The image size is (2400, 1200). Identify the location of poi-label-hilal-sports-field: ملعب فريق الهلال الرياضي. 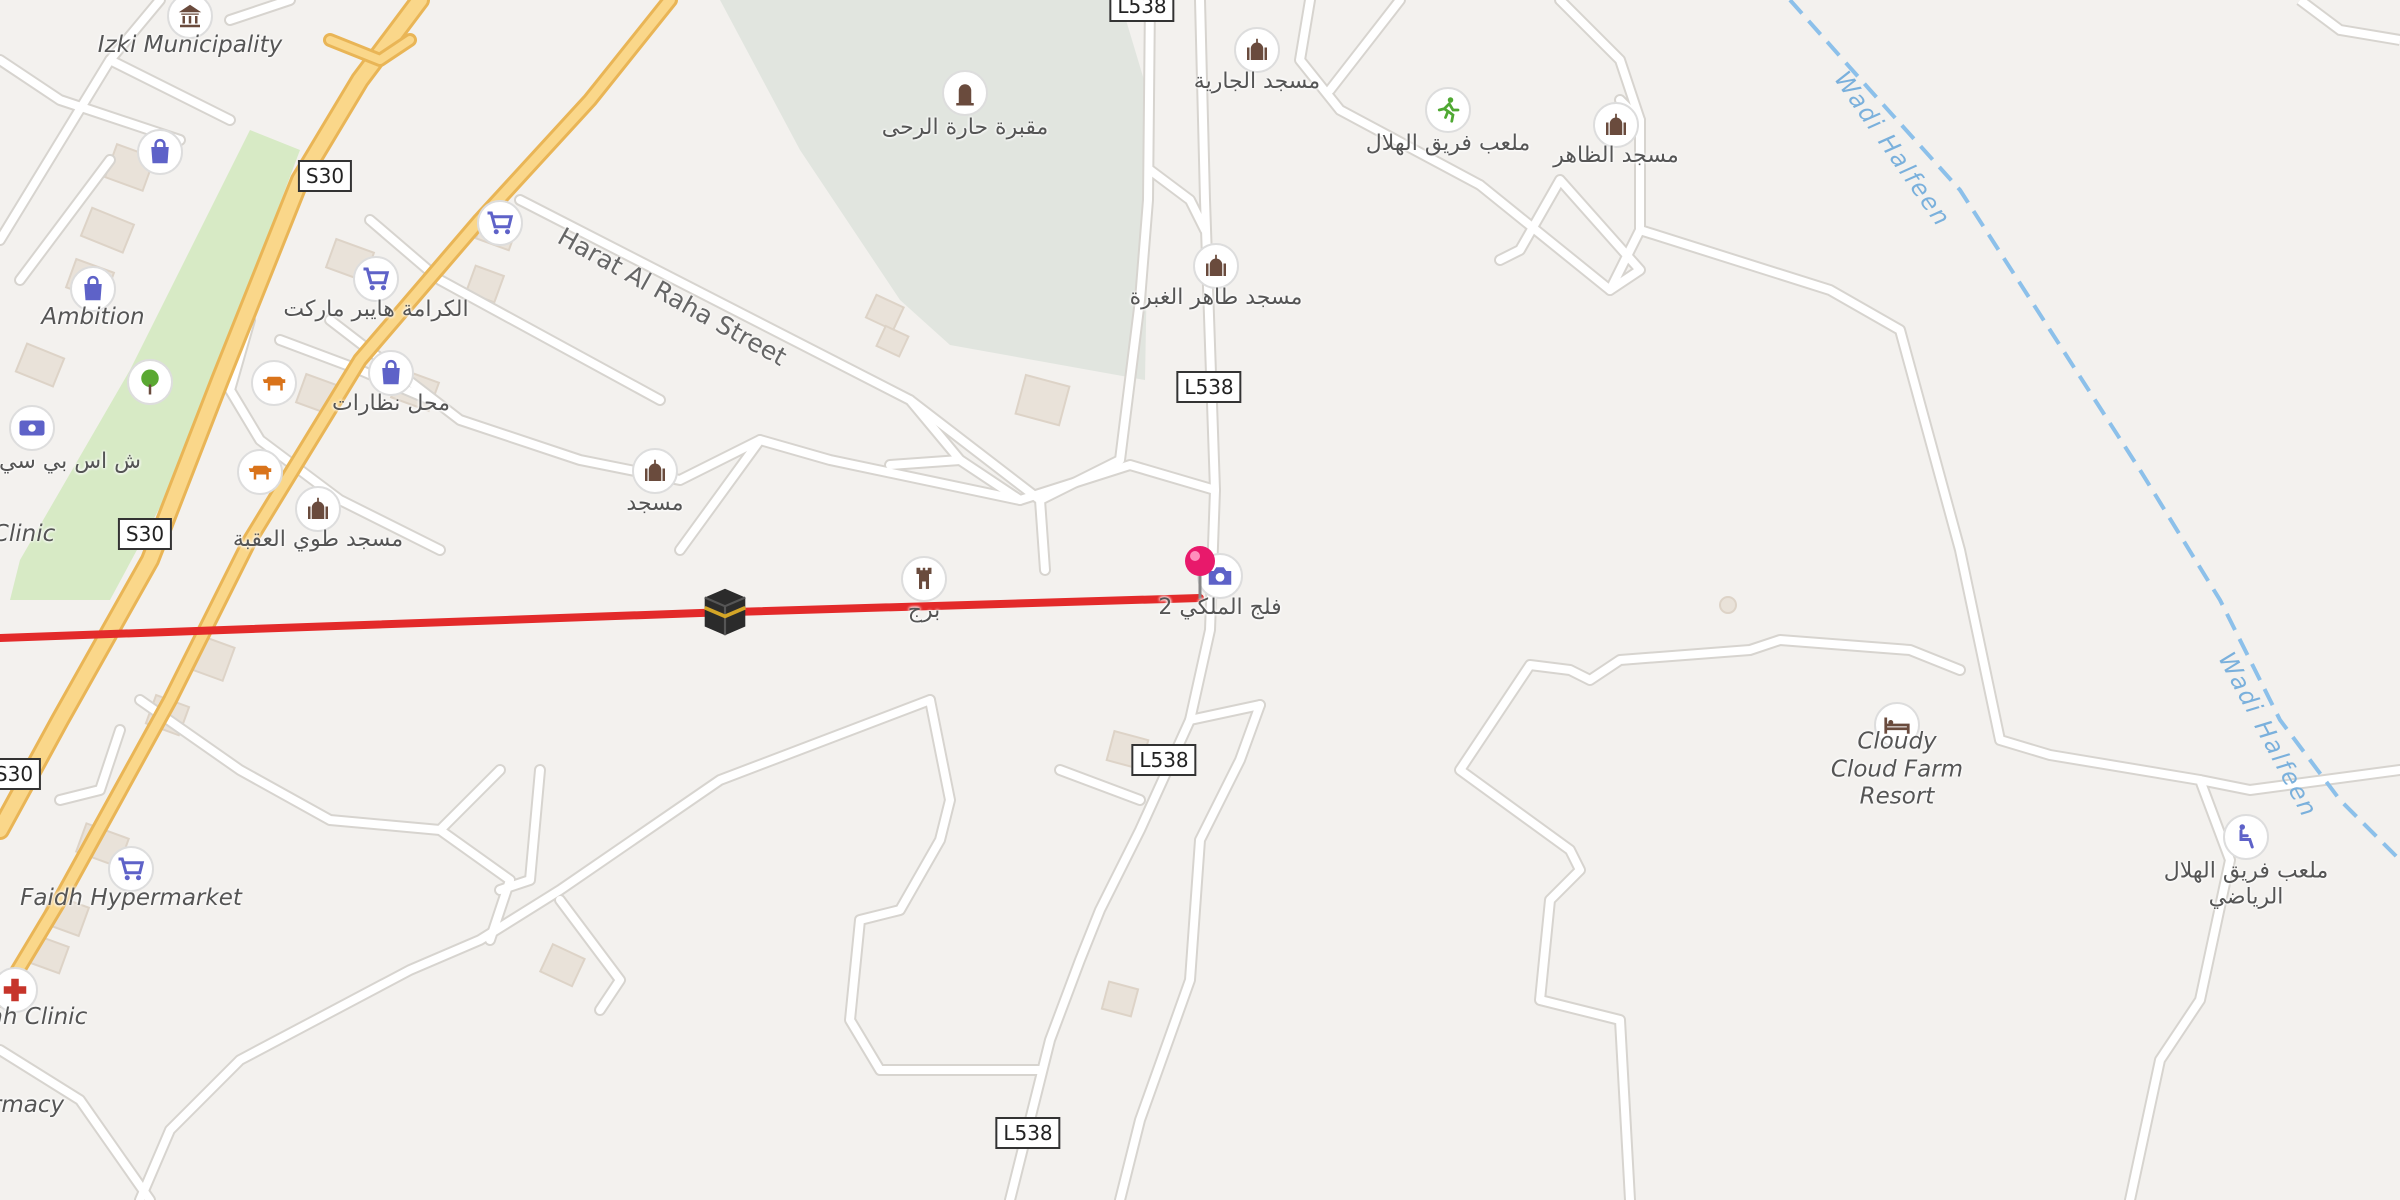
(2246, 884).